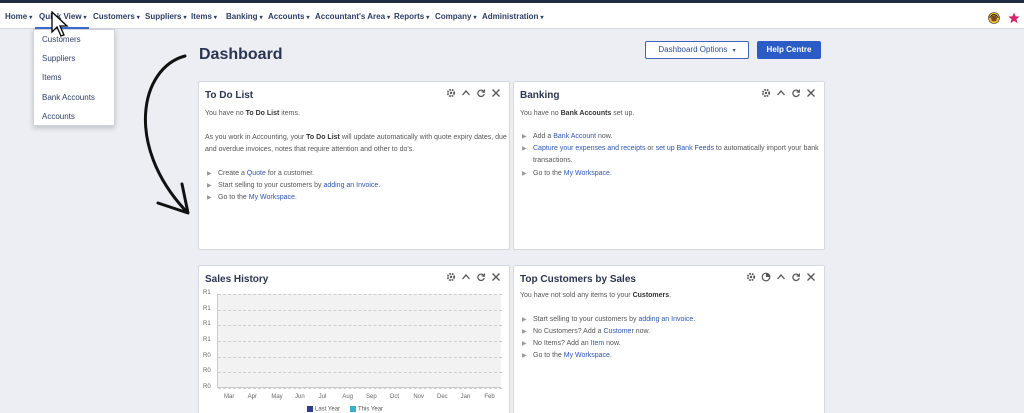 The height and width of the screenshot is (413, 1024). What do you see at coordinates (256, 173) in the screenshot?
I see `quote-link: Quote` at bounding box center [256, 173].